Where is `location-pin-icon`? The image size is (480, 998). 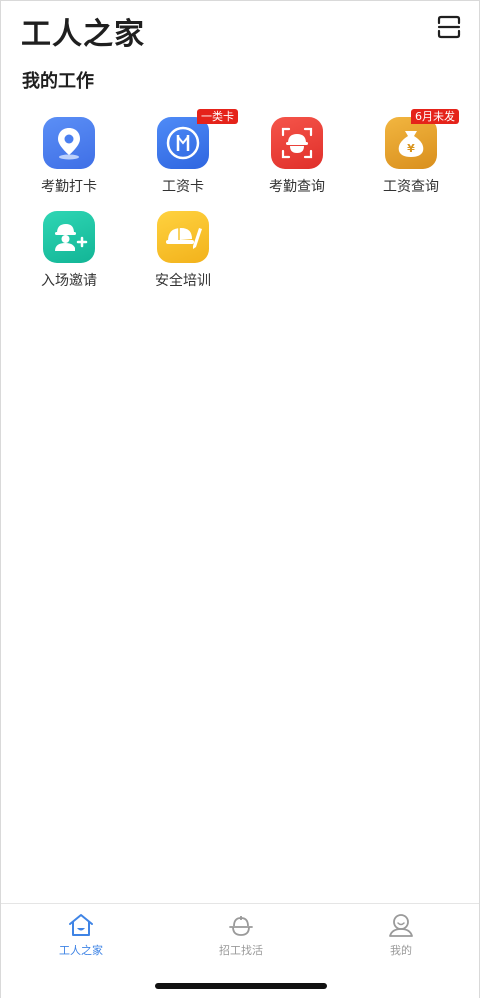
location-pin-icon is located at coordinates (69, 143).